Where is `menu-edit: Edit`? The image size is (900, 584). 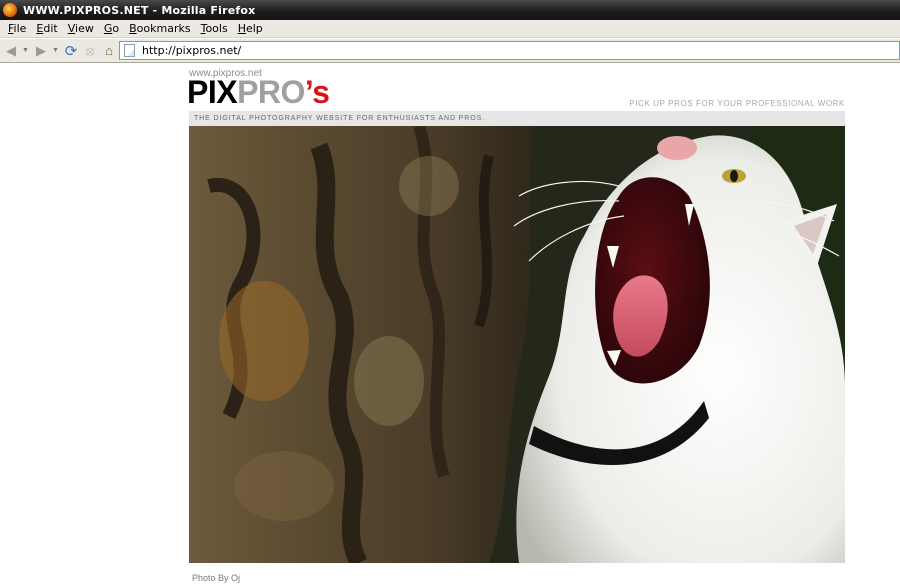
menu-edit: Edit is located at coordinates (46, 28).